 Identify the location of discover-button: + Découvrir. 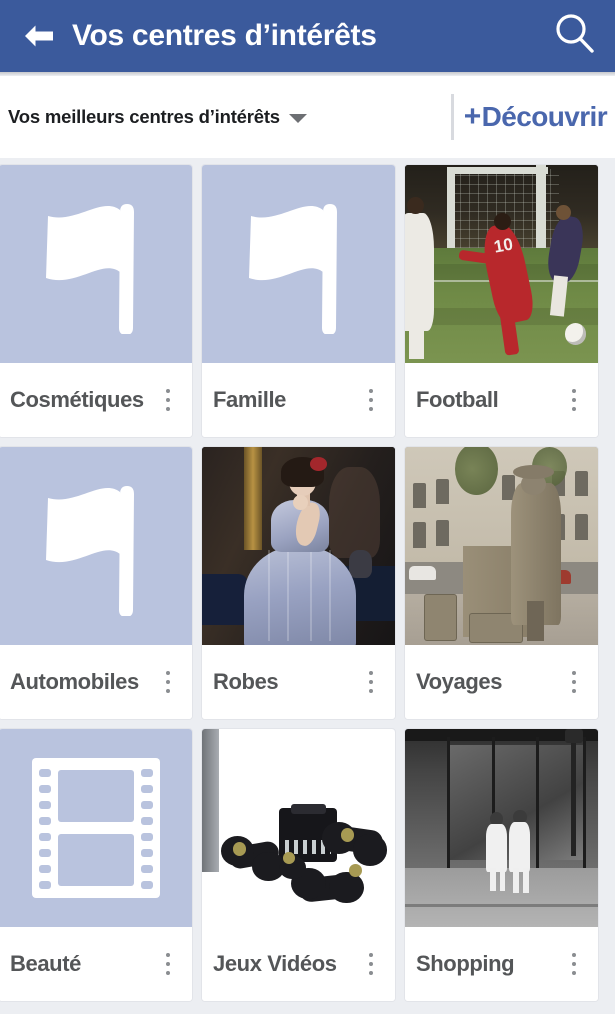
(535, 116).